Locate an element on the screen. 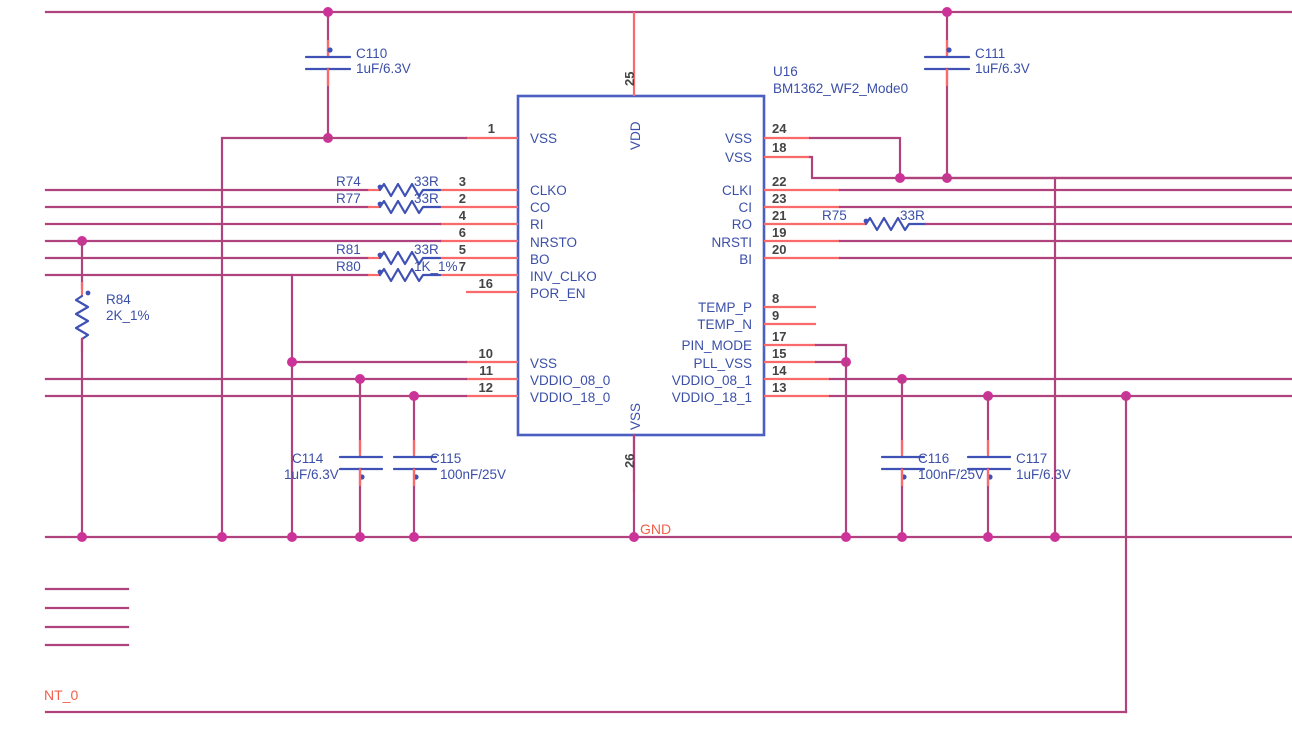 This screenshot has width=1292, height=733. capacitor-c114: C114 1uF/6.3V is located at coordinates (334, 456).